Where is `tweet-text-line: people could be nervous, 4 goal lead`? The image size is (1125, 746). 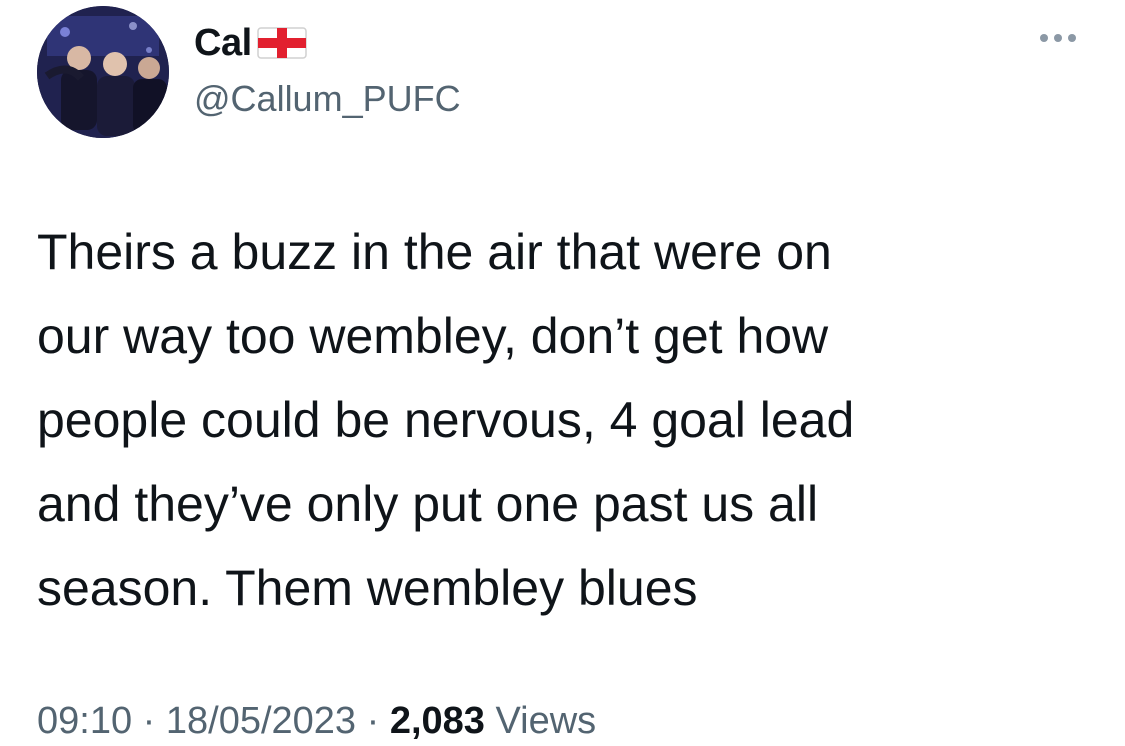 tweet-text-line: people could be nervous, 4 goal lead is located at coordinates (446, 420).